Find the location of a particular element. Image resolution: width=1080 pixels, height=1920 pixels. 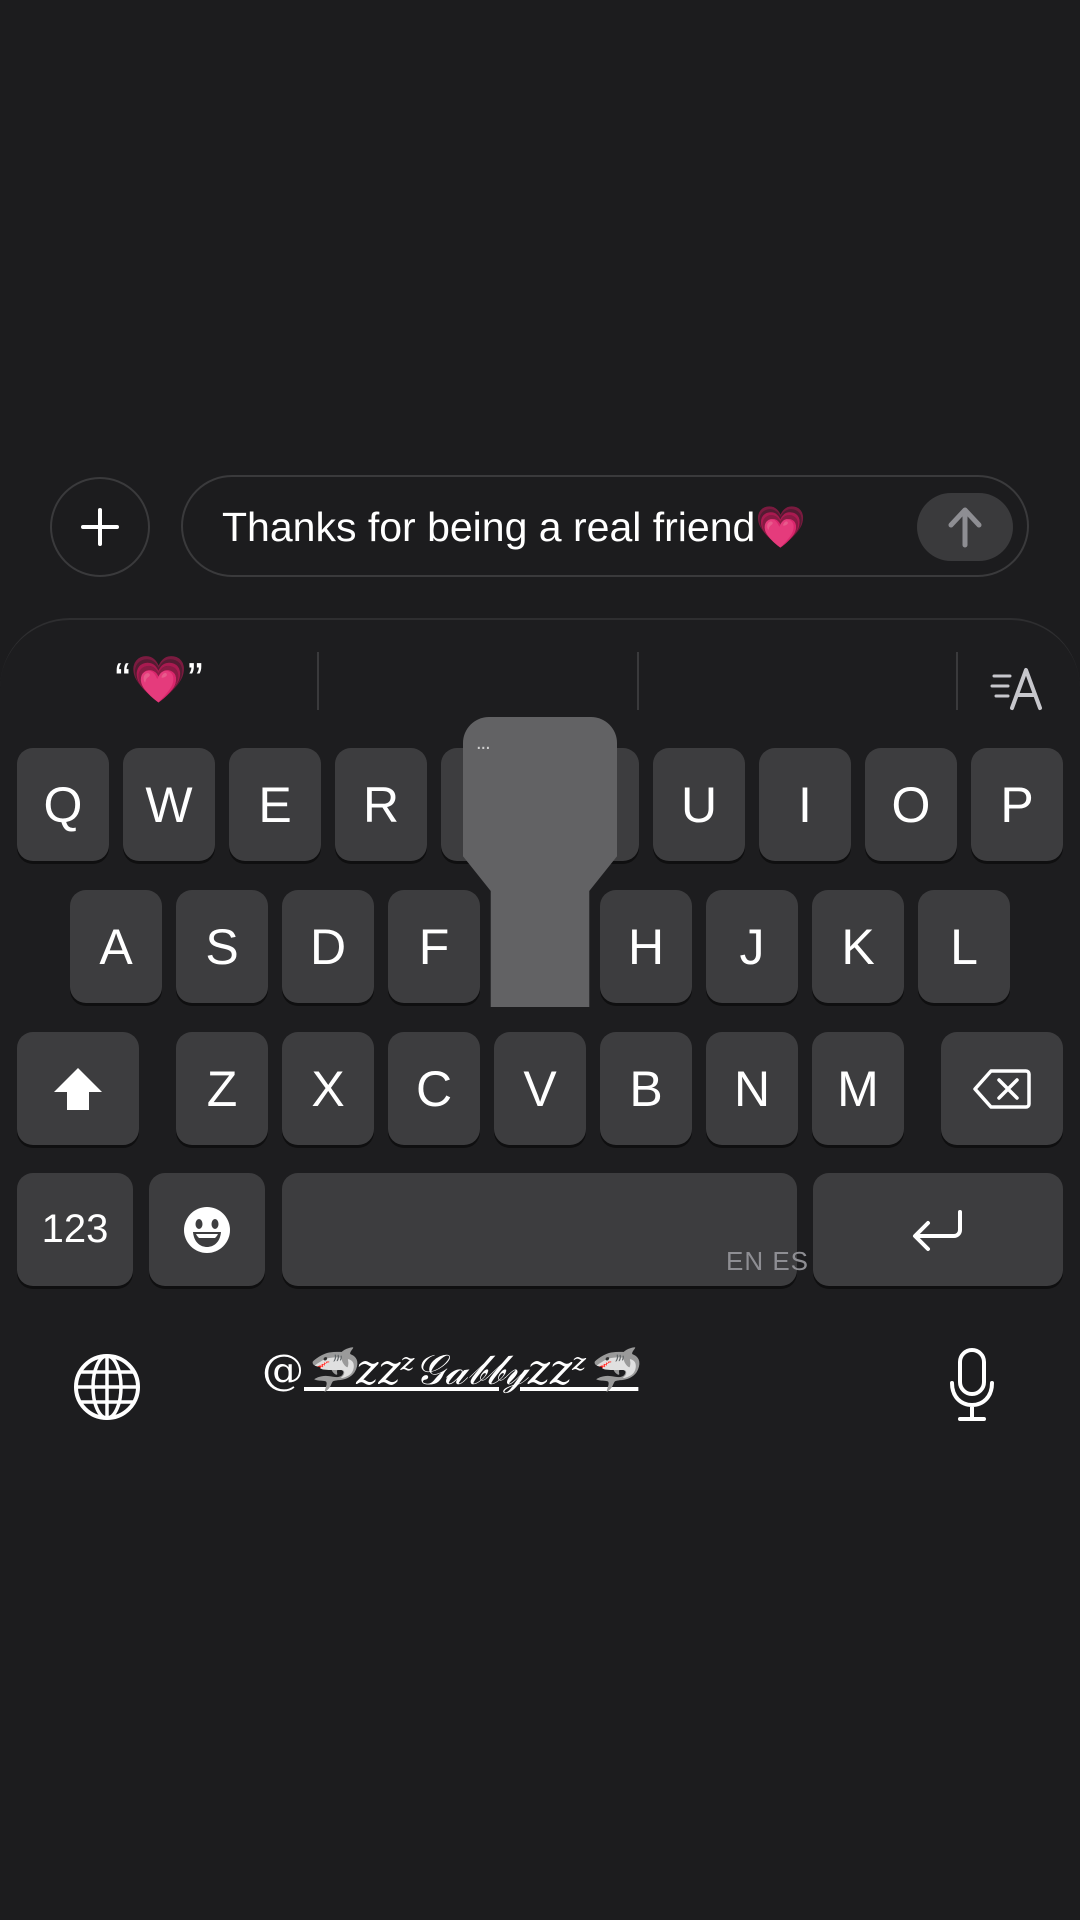

key-o: O is located at coordinates (911, 804).